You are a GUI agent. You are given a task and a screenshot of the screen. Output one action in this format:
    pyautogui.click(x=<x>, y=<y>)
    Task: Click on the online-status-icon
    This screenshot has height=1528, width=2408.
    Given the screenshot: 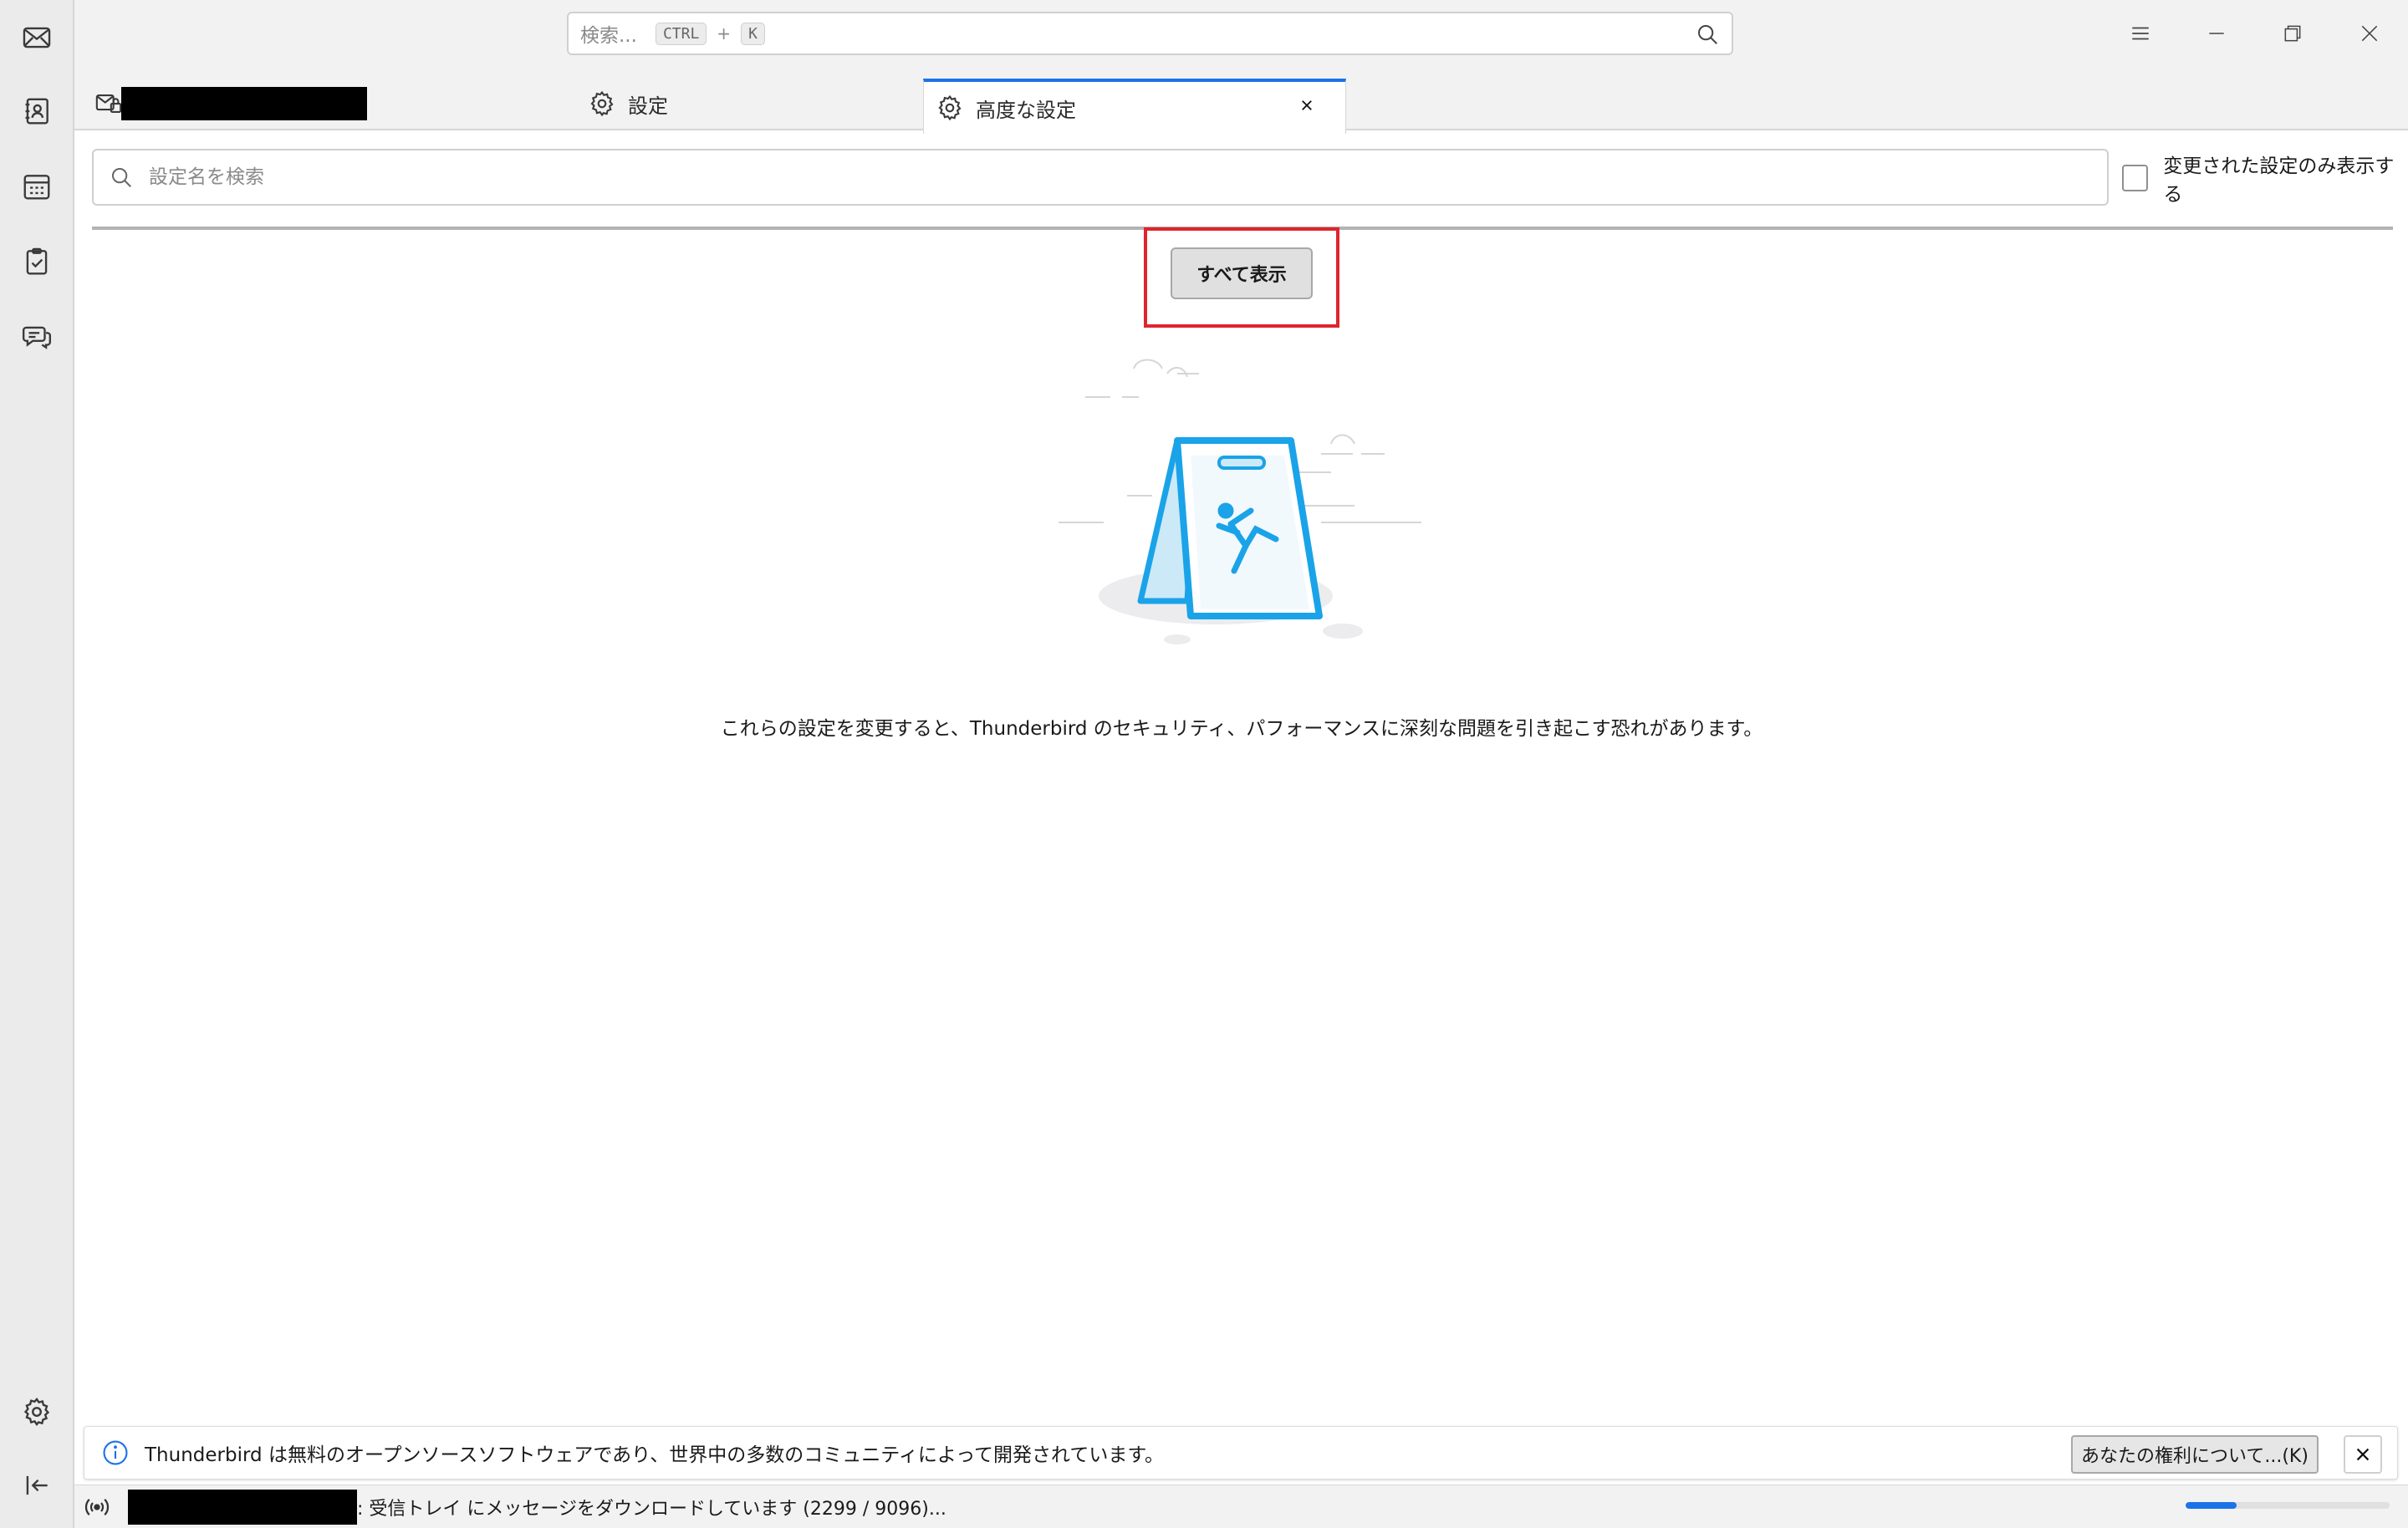 What is the action you would take?
    pyautogui.click(x=97, y=1507)
    